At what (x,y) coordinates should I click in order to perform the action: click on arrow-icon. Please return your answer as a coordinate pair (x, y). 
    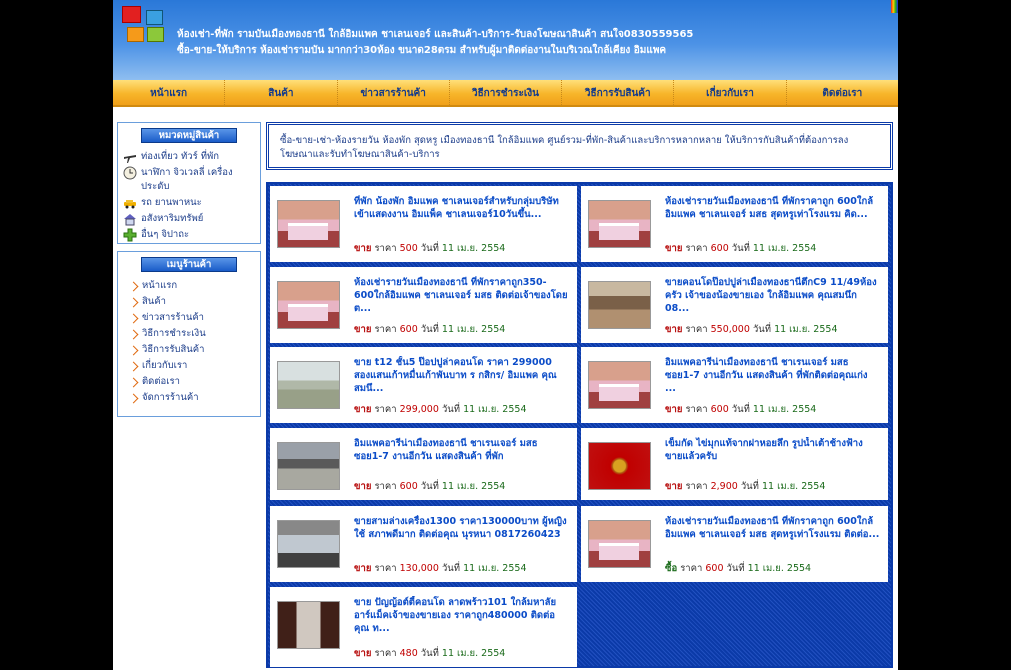
    Looking at the image, I should click on (133, 318).